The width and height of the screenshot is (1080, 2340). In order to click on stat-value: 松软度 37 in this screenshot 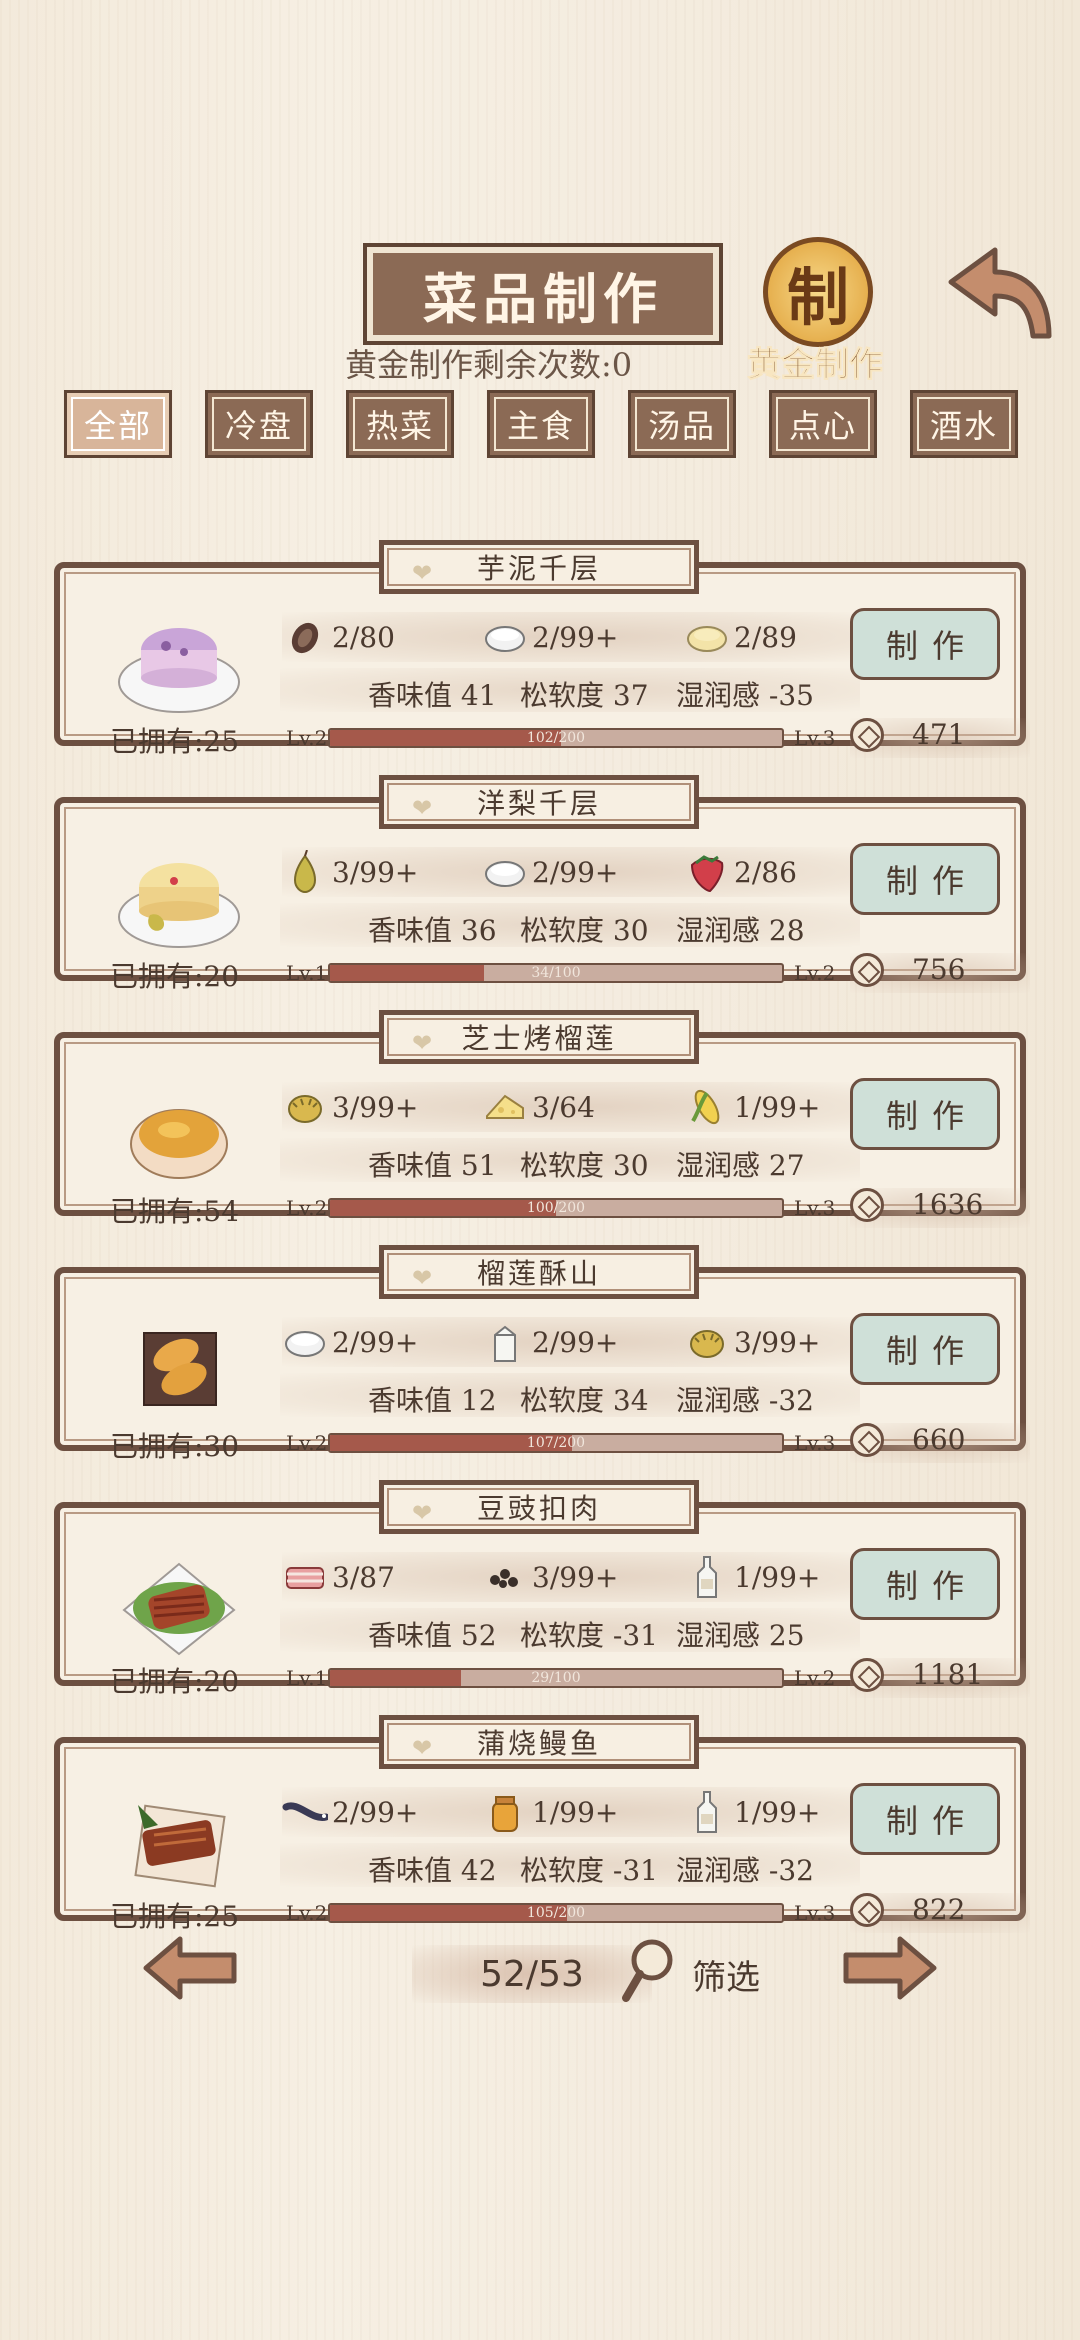, I will do `click(584, 695)`.